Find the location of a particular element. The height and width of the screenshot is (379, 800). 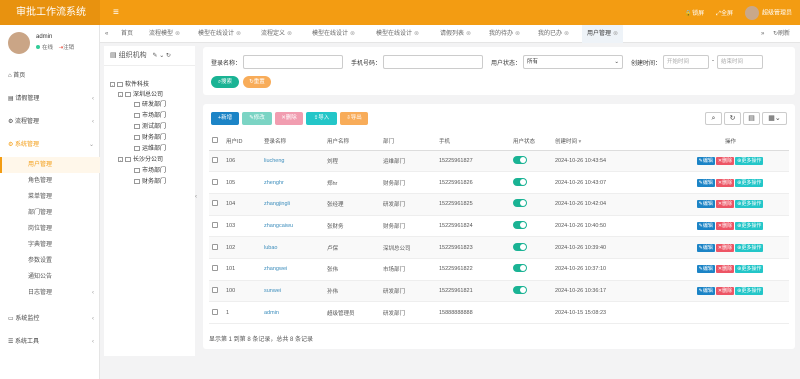

cell-login-name: zhangjingli is located at coordinates (292, 204).